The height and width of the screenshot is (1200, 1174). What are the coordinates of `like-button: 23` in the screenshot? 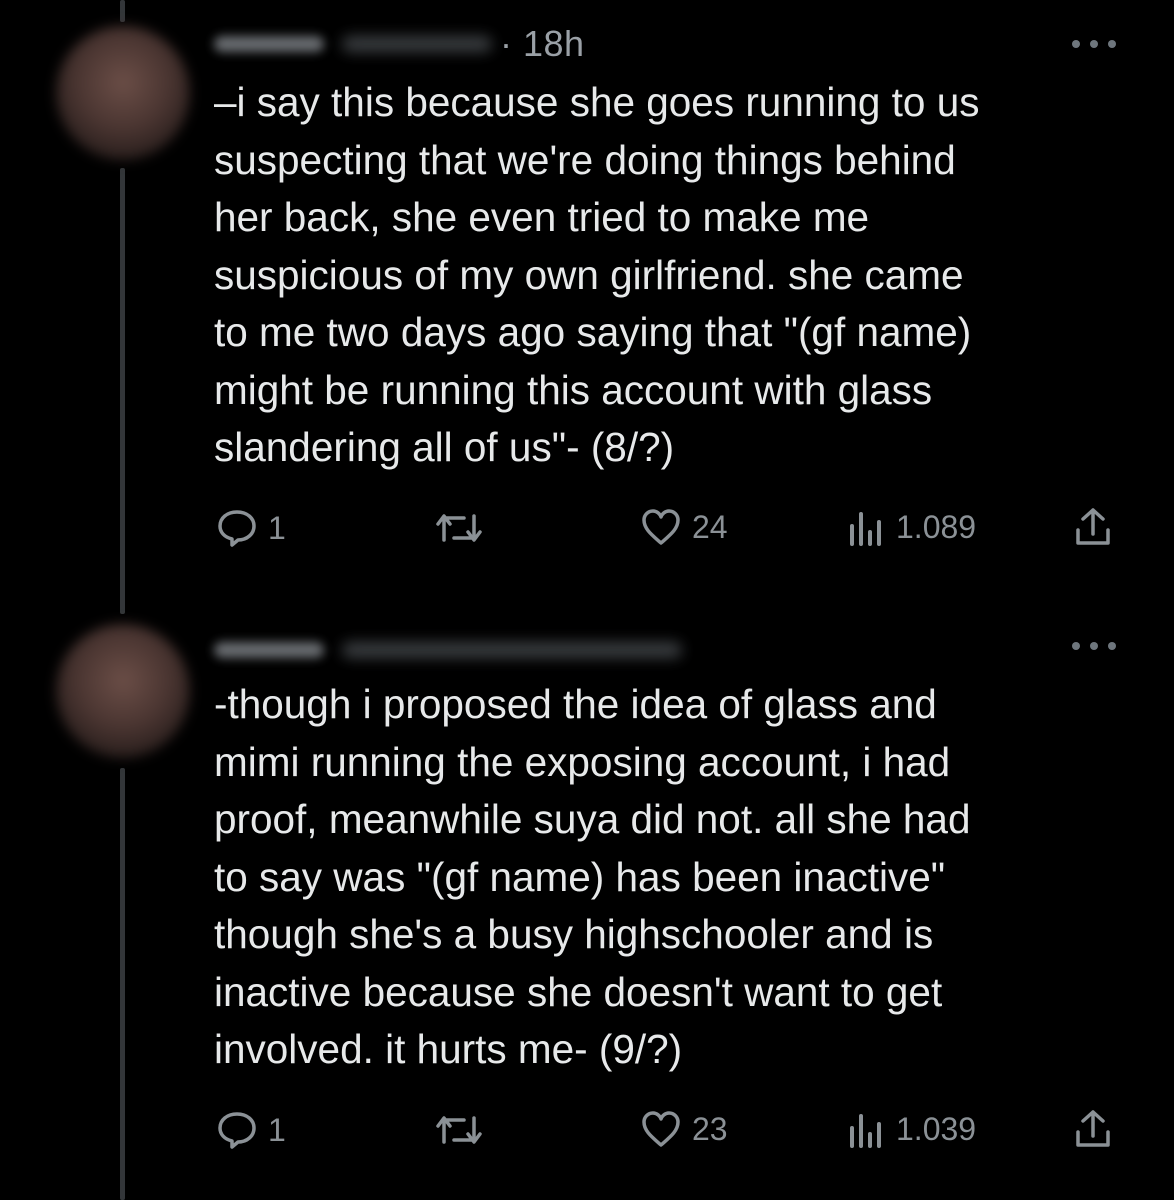 It's located at (684, 1129).